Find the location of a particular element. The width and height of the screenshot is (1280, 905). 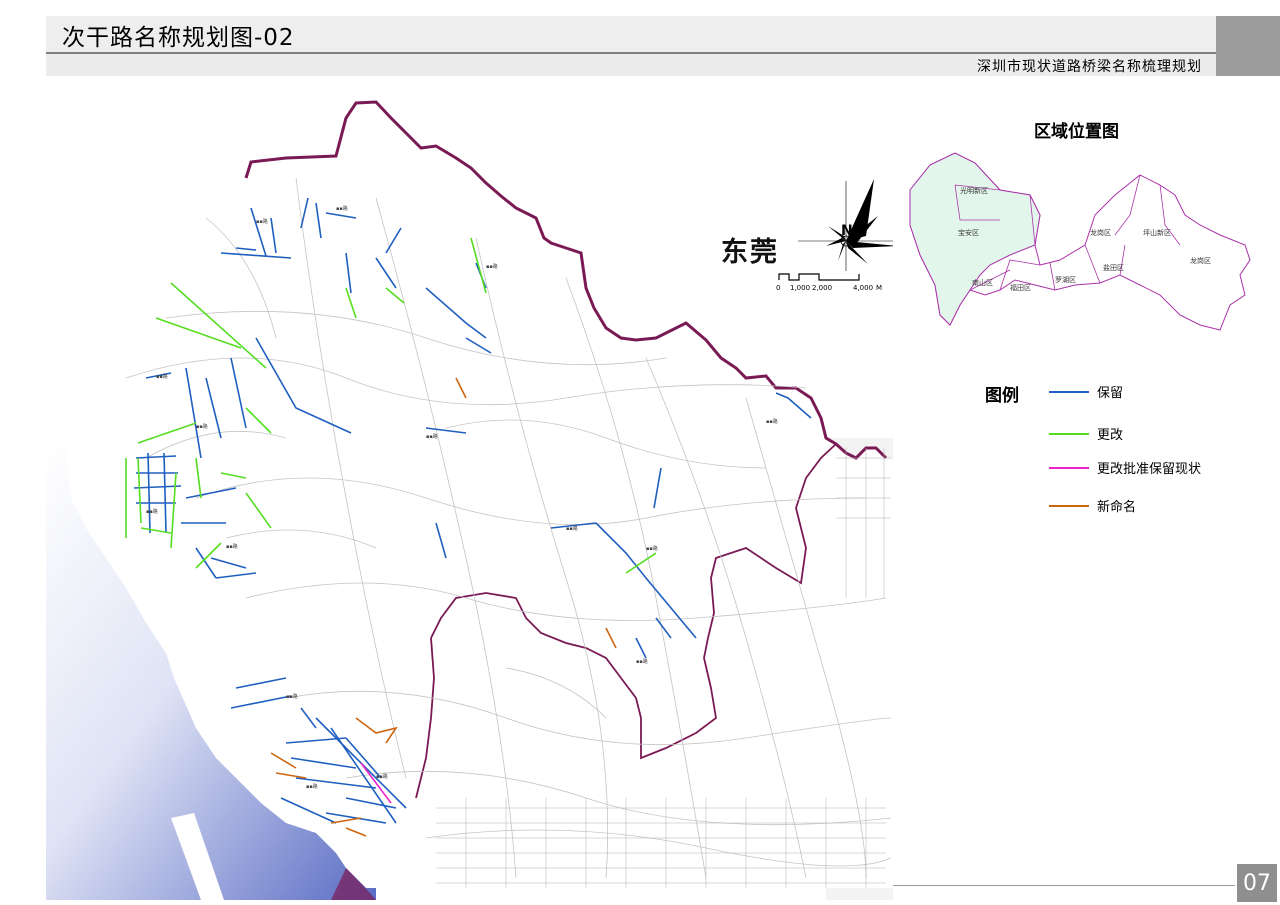

legend-swatch-retain is located at coordinates (1069, 392).